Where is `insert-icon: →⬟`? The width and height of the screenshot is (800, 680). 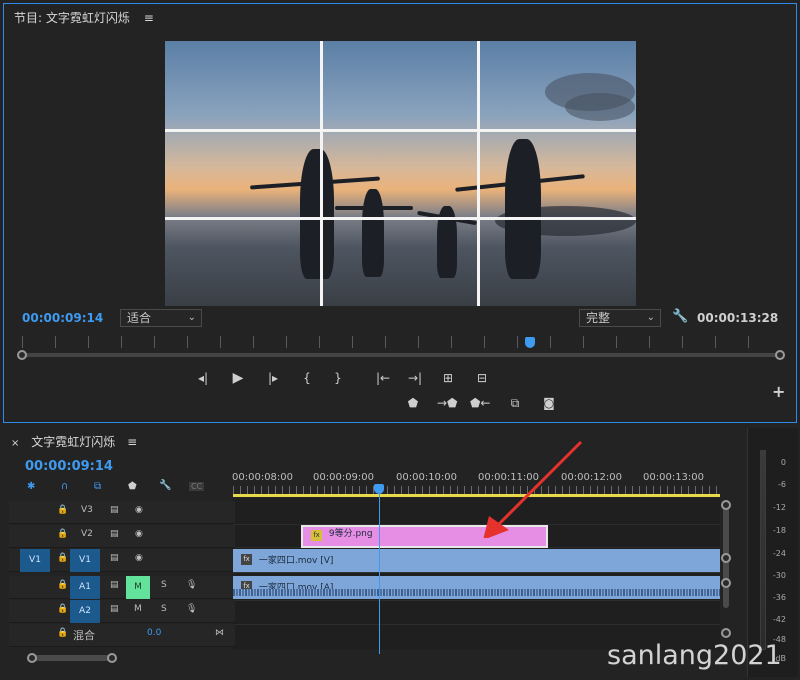 insert-icon: →⬟ is located at coordinates (447, 403).